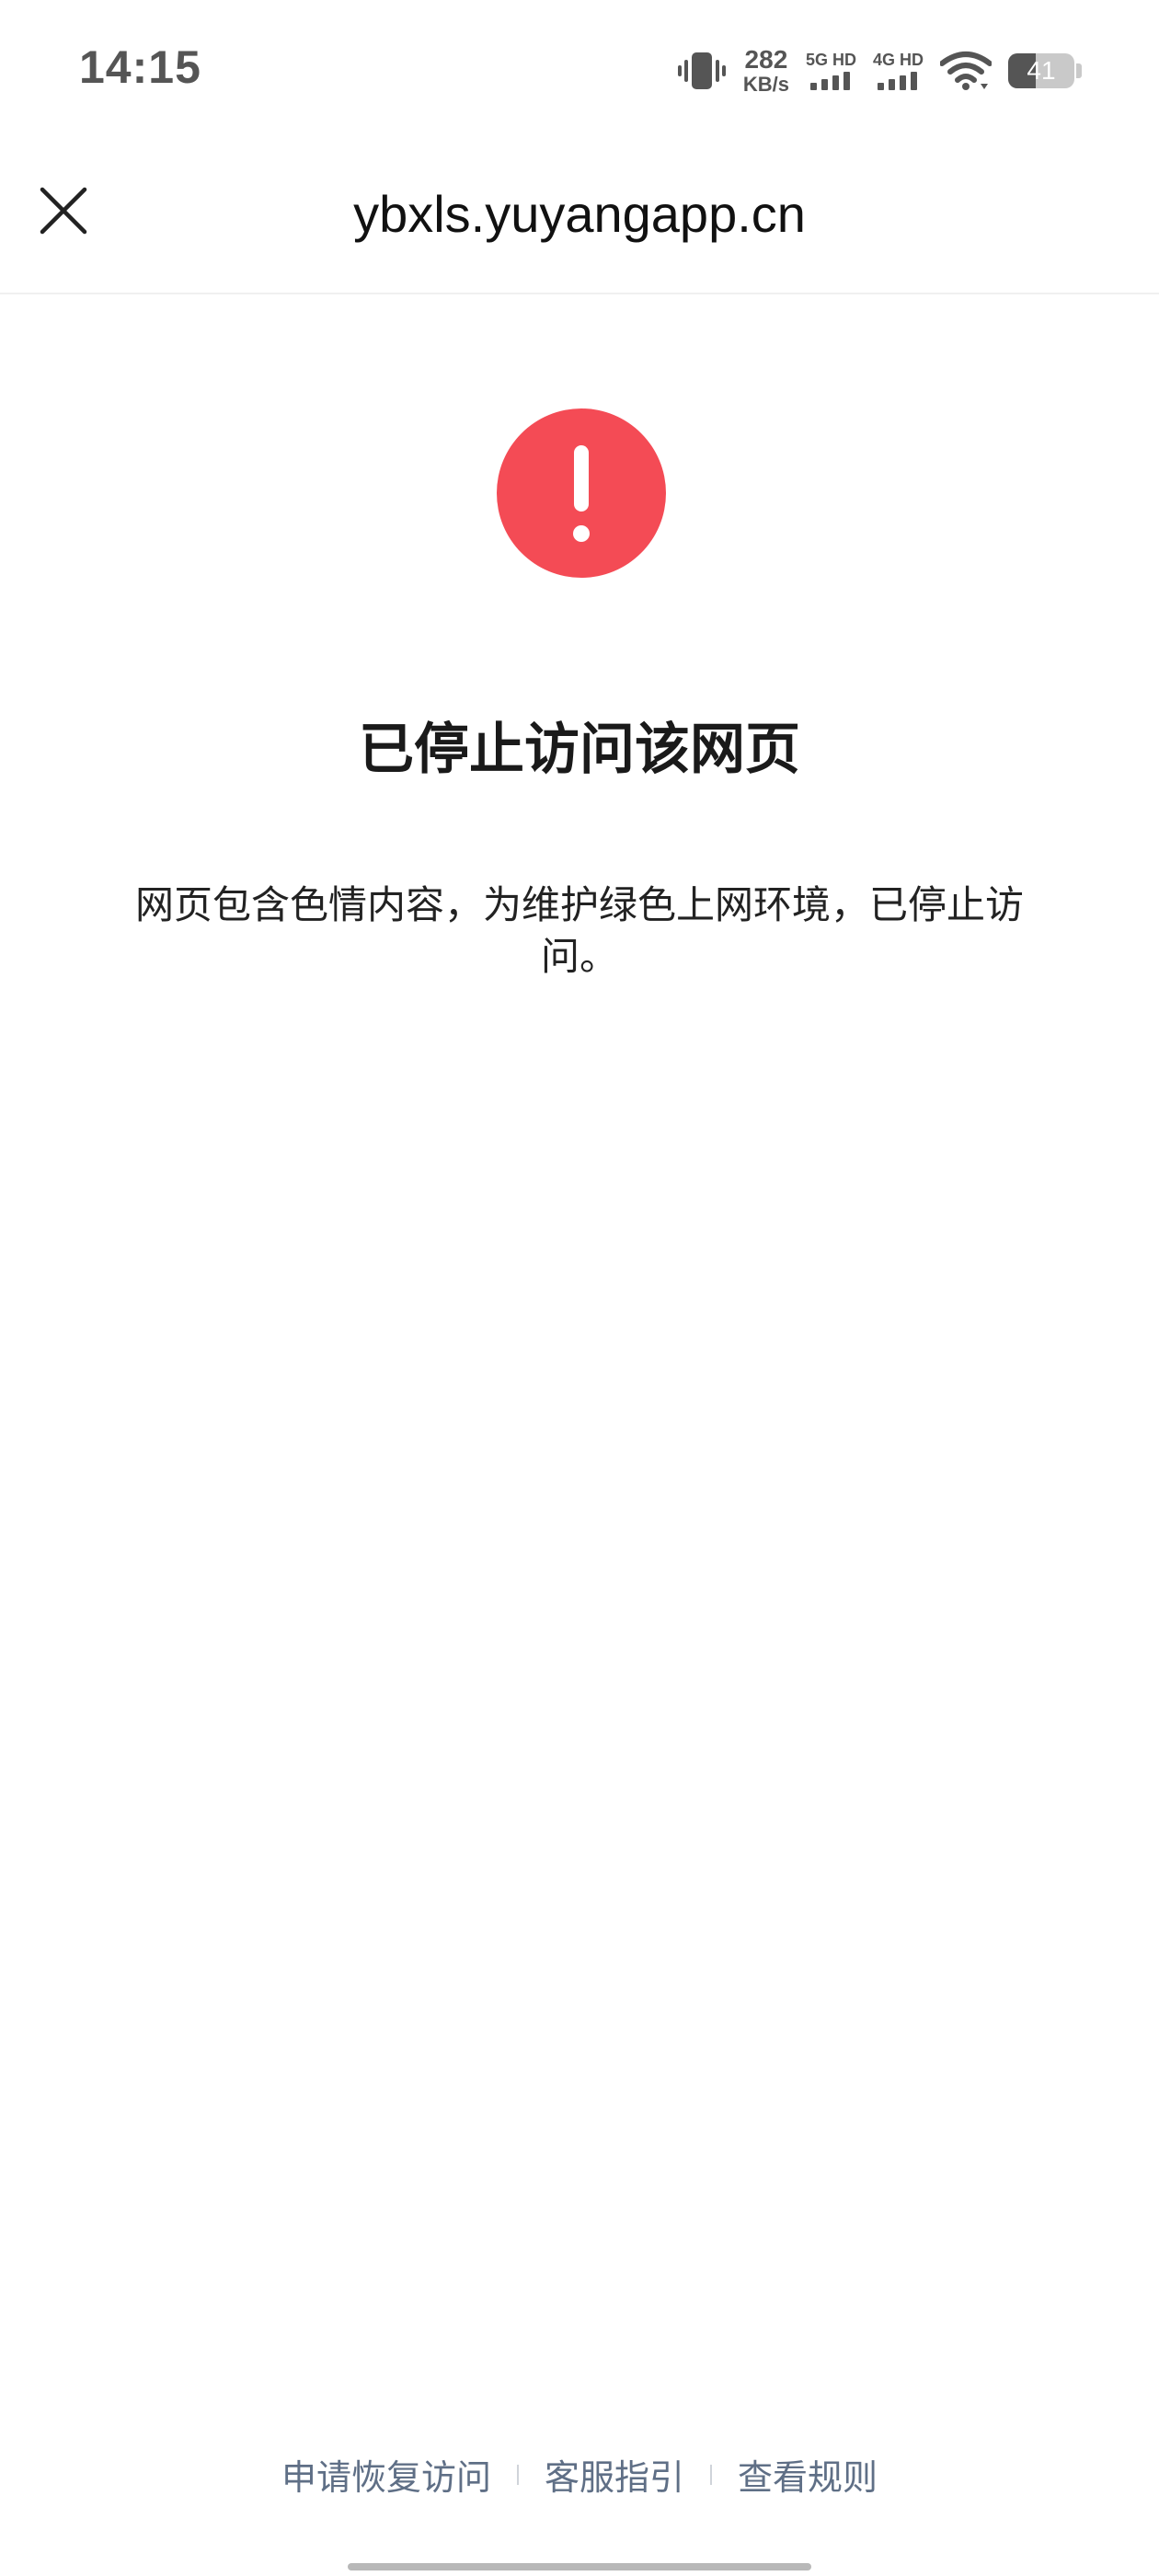 This screenshot has height=2576, width=1159. I want to click on close-button, so click(63, 212).